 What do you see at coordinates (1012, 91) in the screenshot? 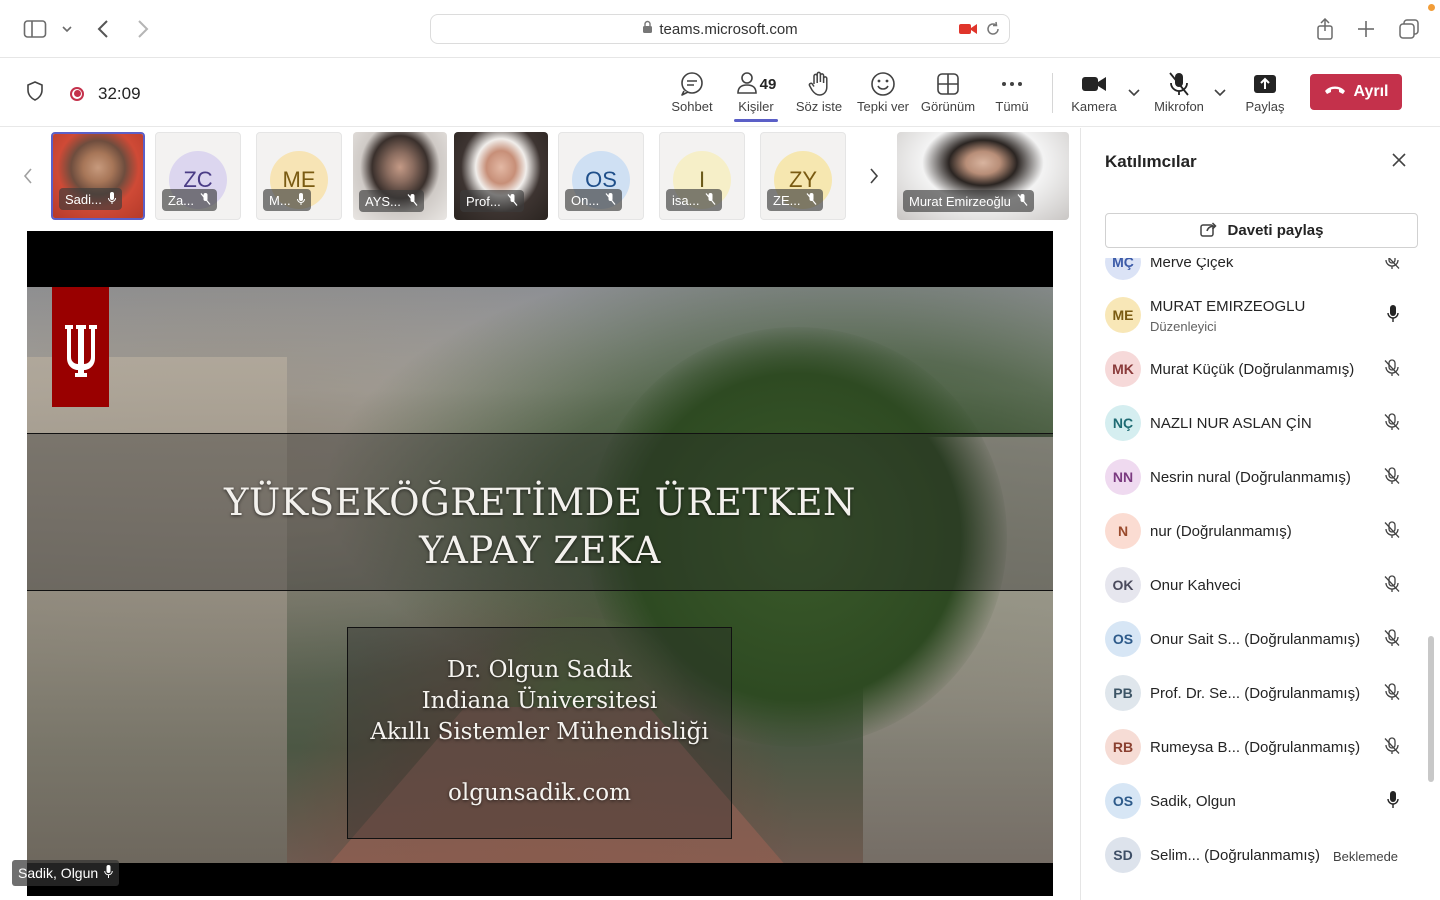
I see `more-button: Tümü` at bounding box center [1012, 91].